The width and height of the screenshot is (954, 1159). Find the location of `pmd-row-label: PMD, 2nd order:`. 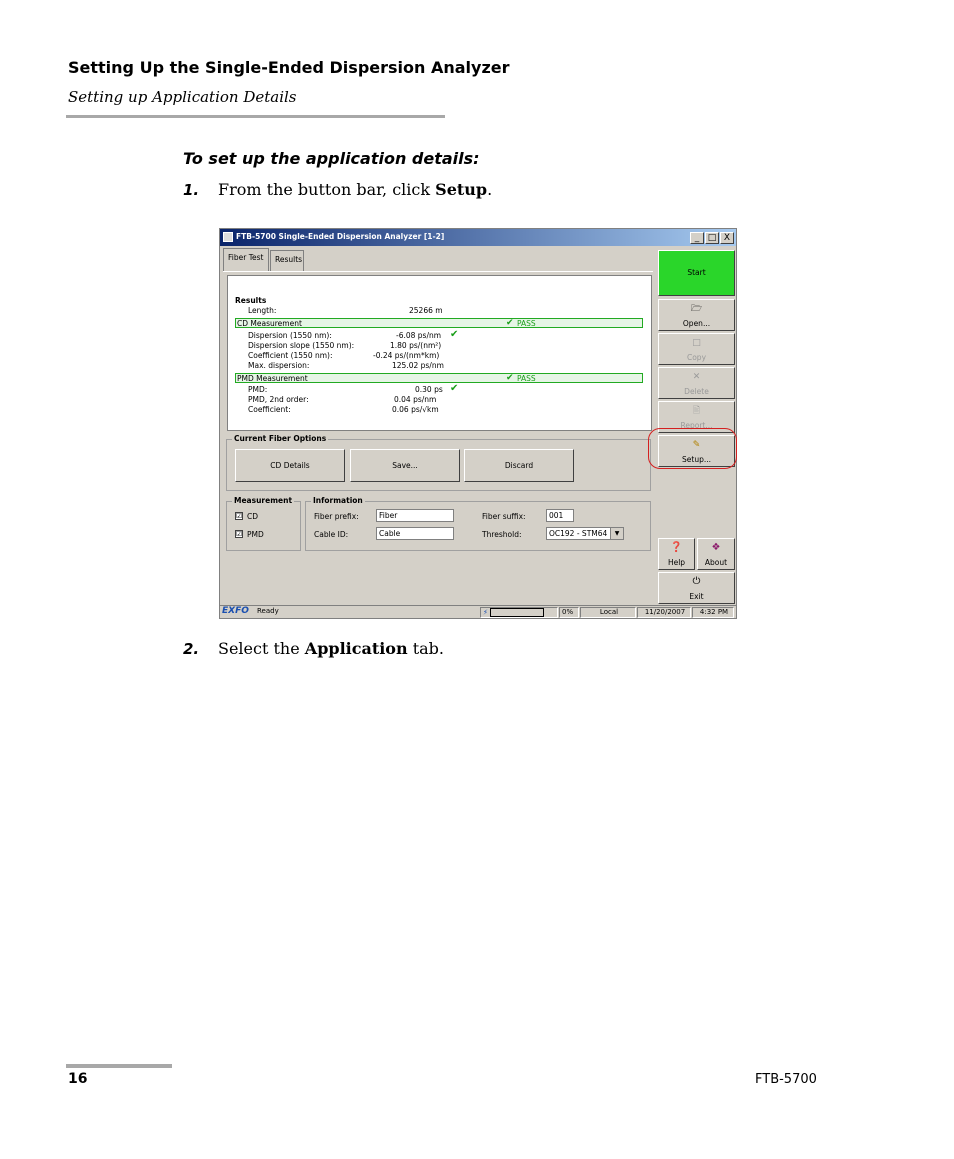

pmd-row-label: PMD, 2nd order: is located at coordinates (278, 399).